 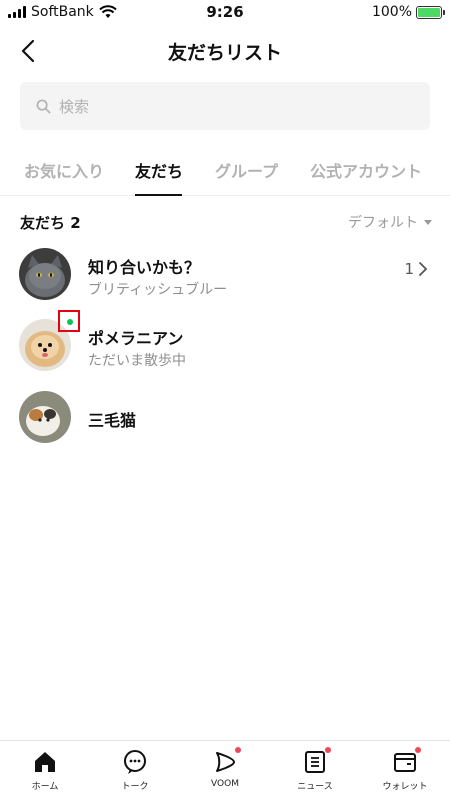 I want to click on page-title: 友だちリスト, so click(x=224, y=53).